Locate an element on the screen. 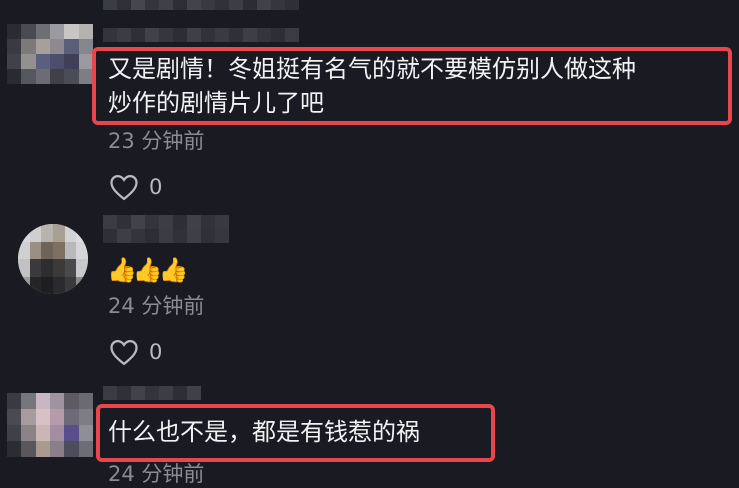 Image resolution: width=739 pixels, height=488 pixels. comment-text: 又是剧情！冬姐挺有名气的就不要模仿别人做这种 is located at coordinates (372, 69).